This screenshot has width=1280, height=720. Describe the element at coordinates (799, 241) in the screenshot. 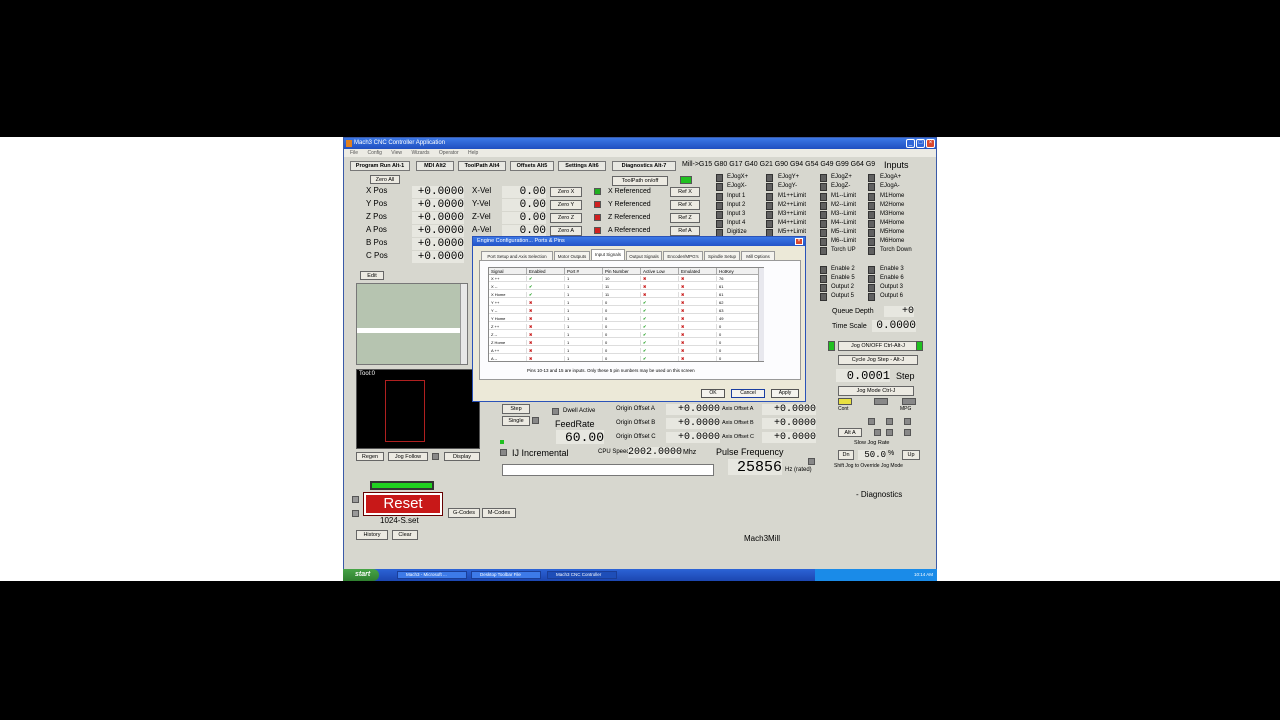

I see `dialog-close-icon: ×` at that location.